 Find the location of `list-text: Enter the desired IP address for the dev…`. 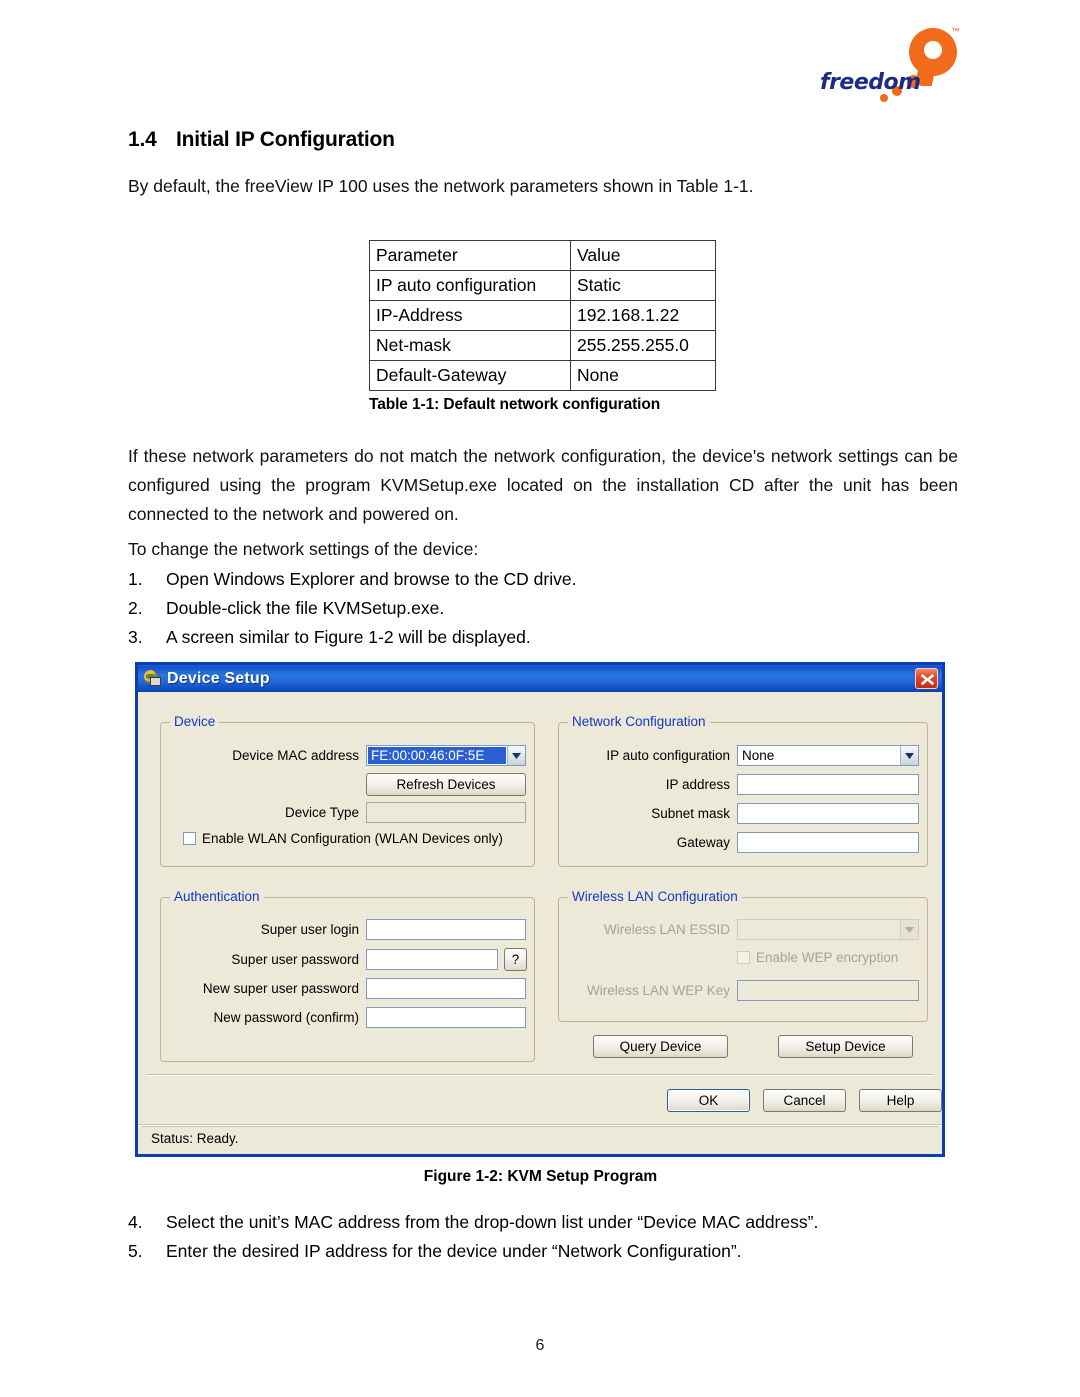

list-text: Enter the desired IP address for the dev… is located at coordinates (454, 1251).